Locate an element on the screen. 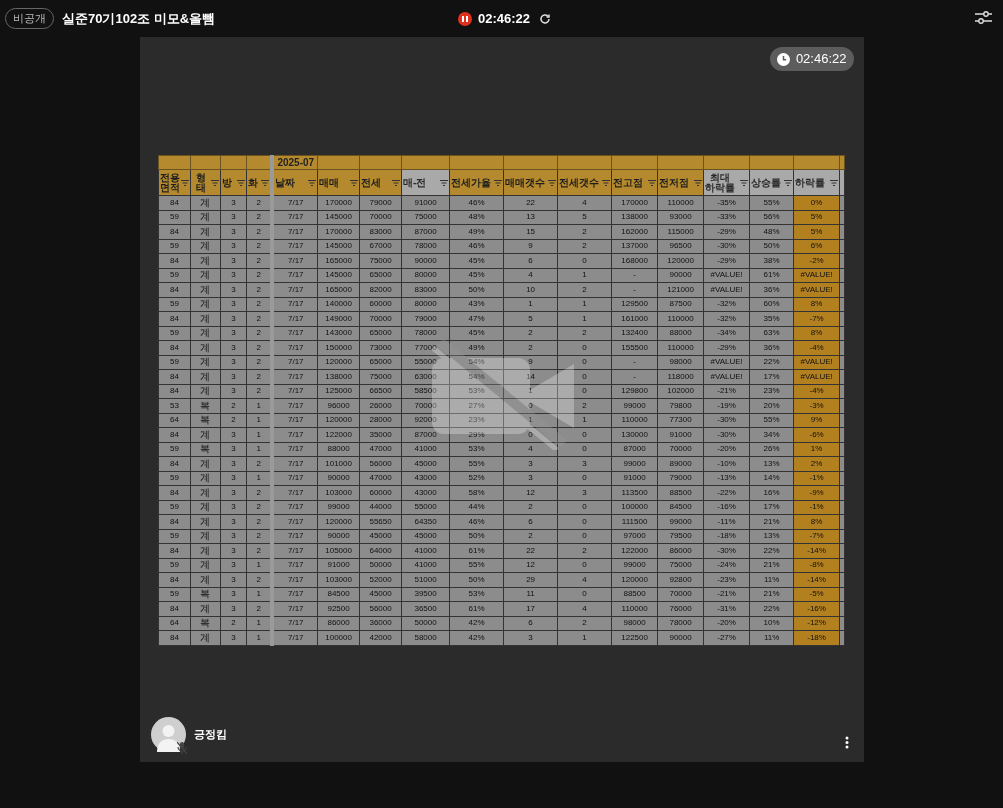 Image resolution: width=1003 pixels, height=808 pixels. month-group-header: 2025-07 is located at coordinates (295, 162).